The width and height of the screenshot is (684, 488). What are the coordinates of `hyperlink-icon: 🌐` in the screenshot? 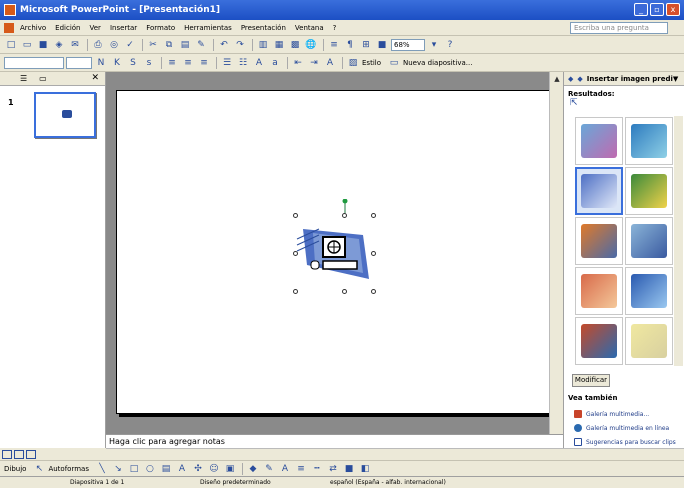 It's located at (311, 45).